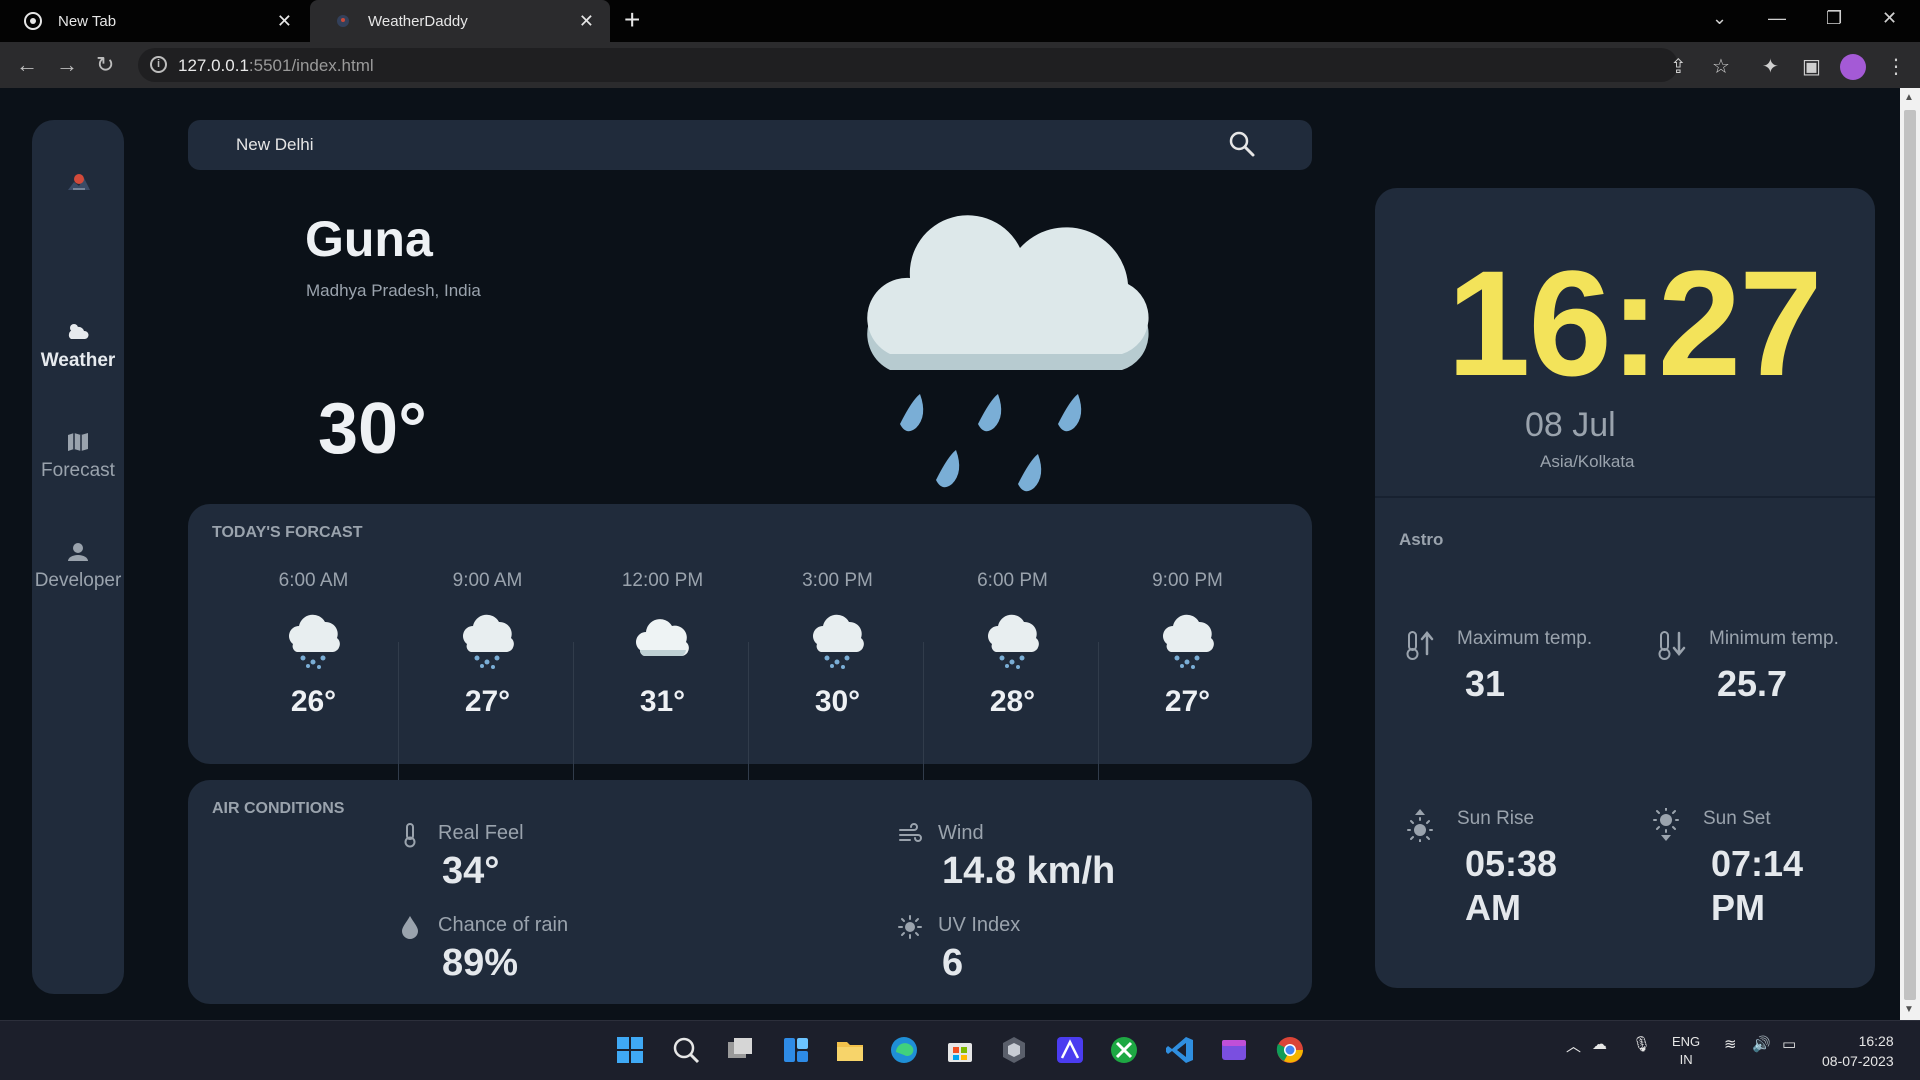 The height and width of the screenshot is (1080, 1920). I want to click on sidebar: Weather Forecast Developer, so click(78, 557).